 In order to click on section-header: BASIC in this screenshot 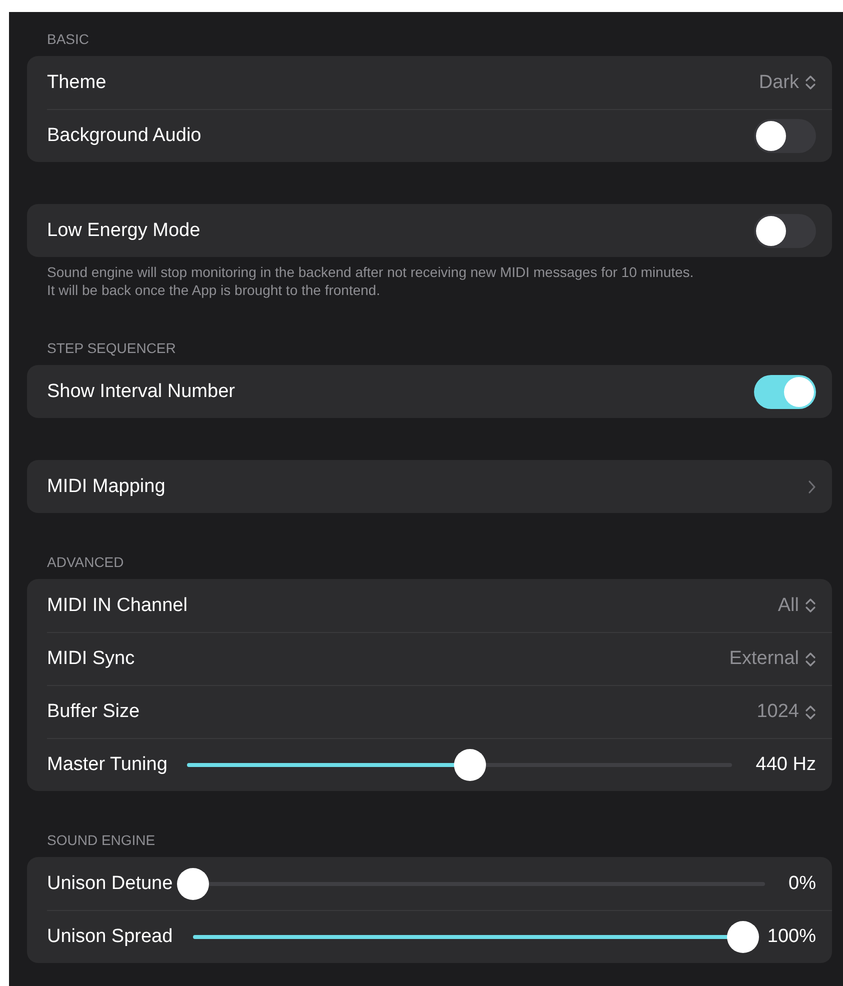, I will do `click(68, 40)`.